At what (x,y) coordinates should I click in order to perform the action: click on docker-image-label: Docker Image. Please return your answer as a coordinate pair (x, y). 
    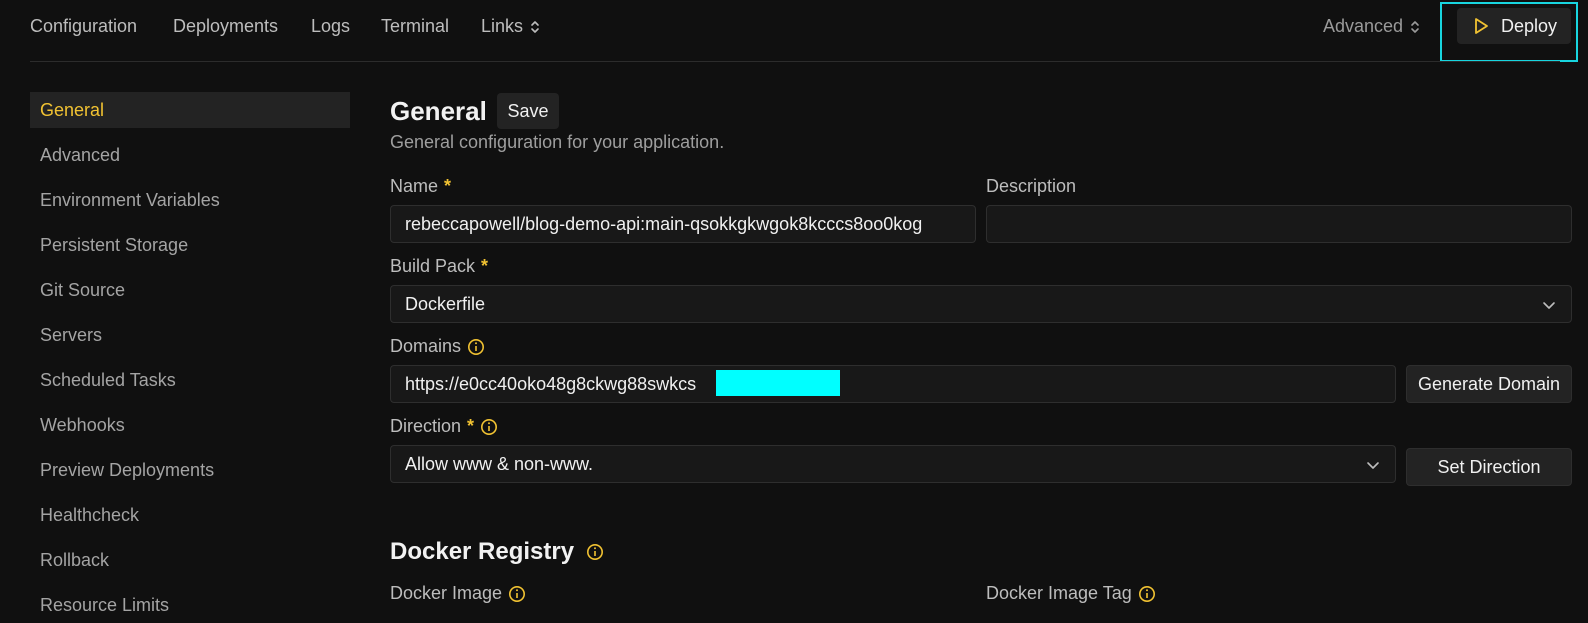
    Looking at the image, I should click on (458, 593).